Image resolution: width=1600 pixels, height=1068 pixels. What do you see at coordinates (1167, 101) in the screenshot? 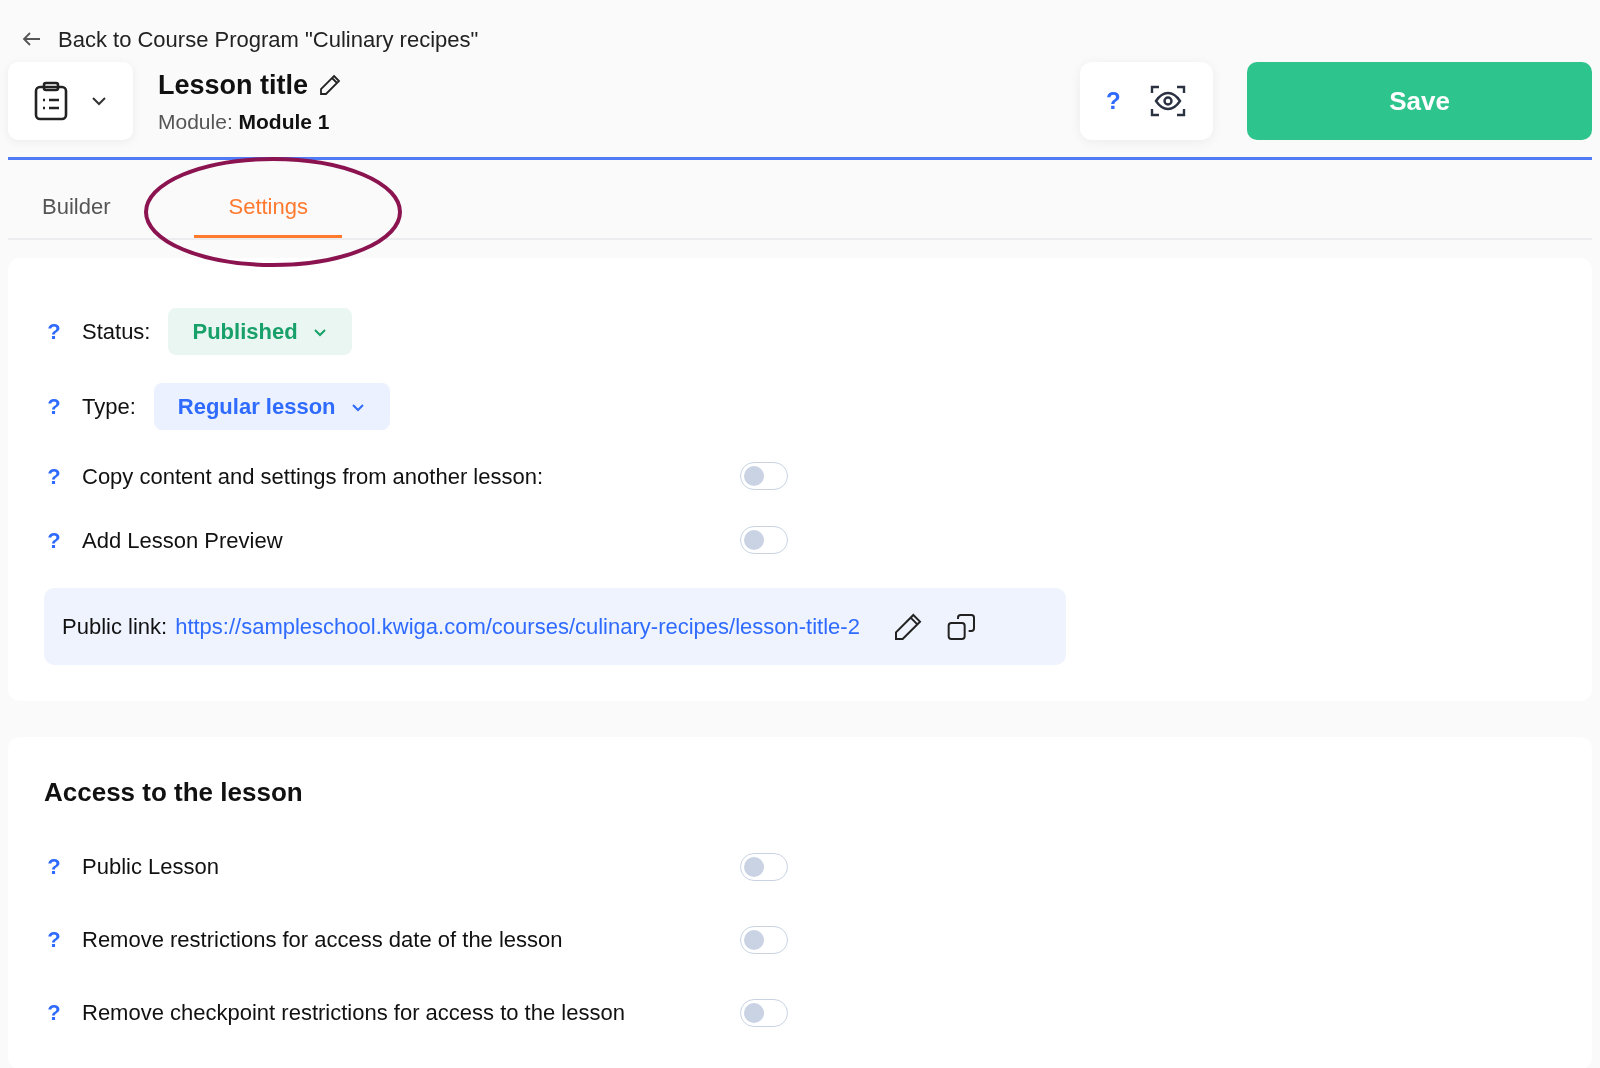
I see `preview-eye-icon` at bounding box center [1167, 101].